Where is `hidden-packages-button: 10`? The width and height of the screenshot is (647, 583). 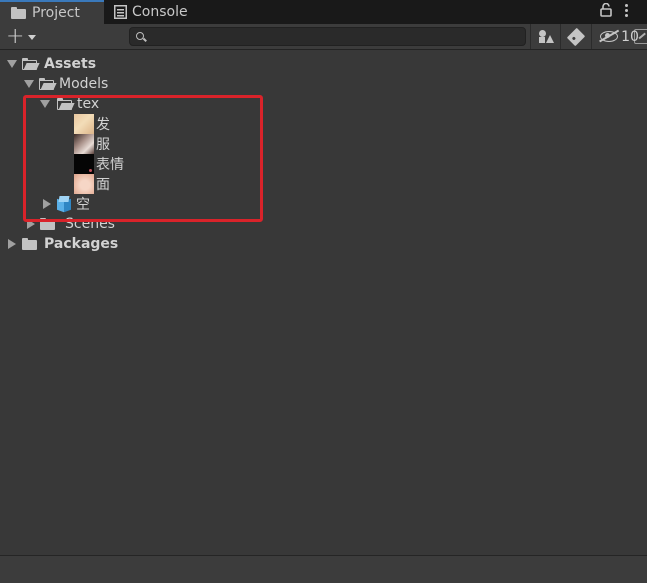
hidden-packages-button: 10 is located at coordinates (619, 36).